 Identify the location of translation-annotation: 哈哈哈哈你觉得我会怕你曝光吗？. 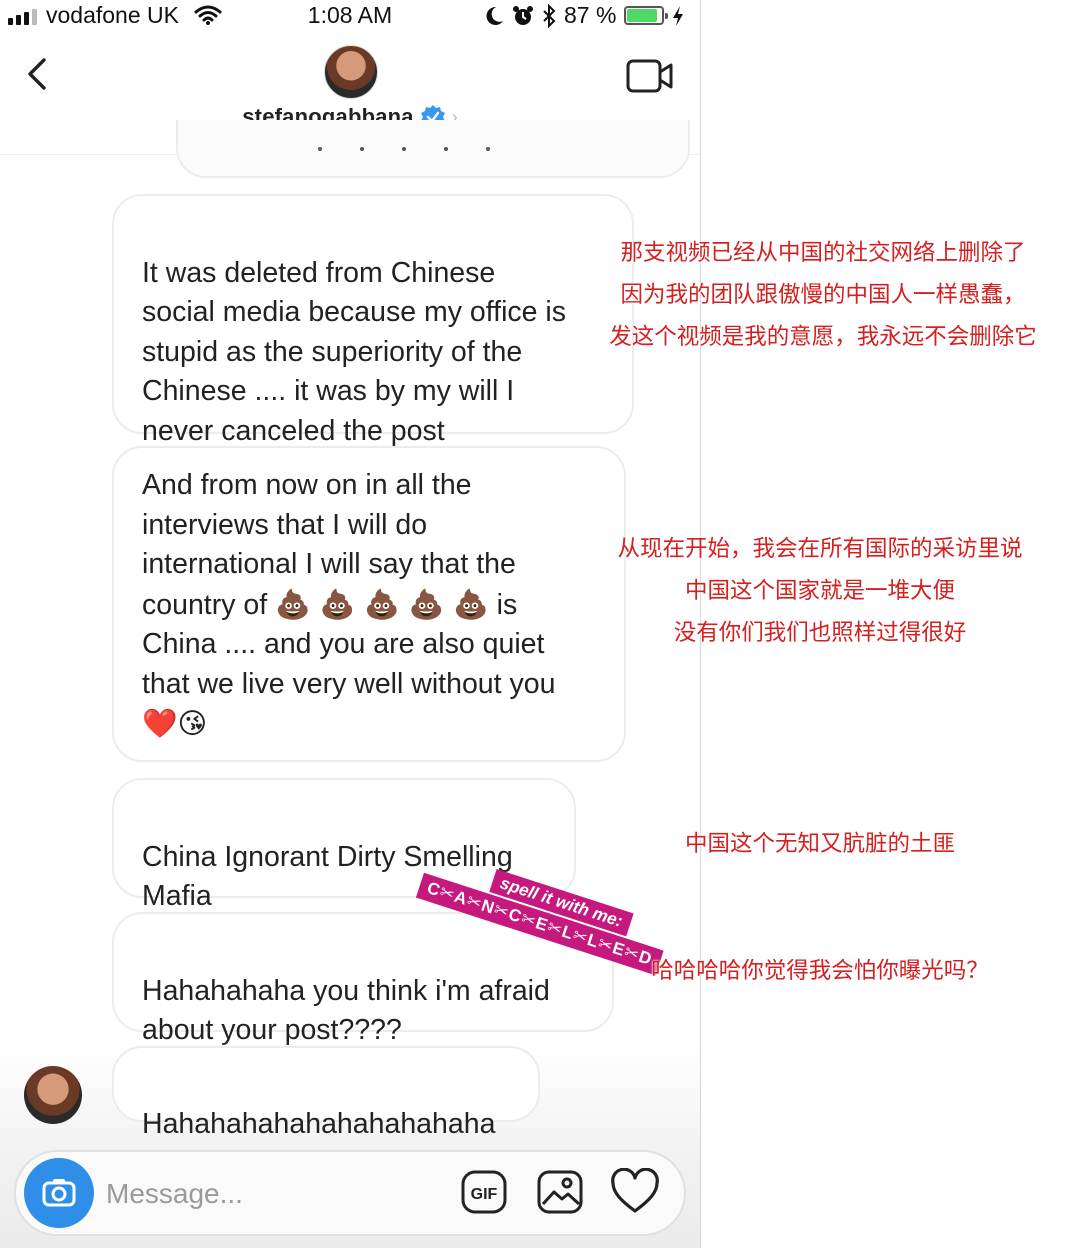
(820, 971).